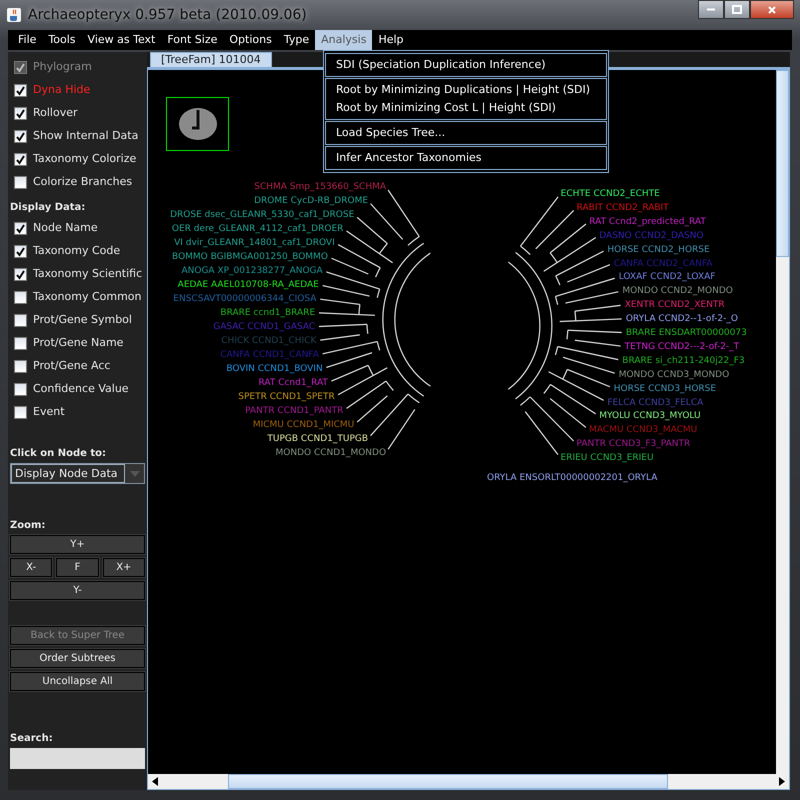  What do you see at coordinates (49, 412) in the screenshot?
I see `checkbox-label: Event` at bounding box center [49, 412].